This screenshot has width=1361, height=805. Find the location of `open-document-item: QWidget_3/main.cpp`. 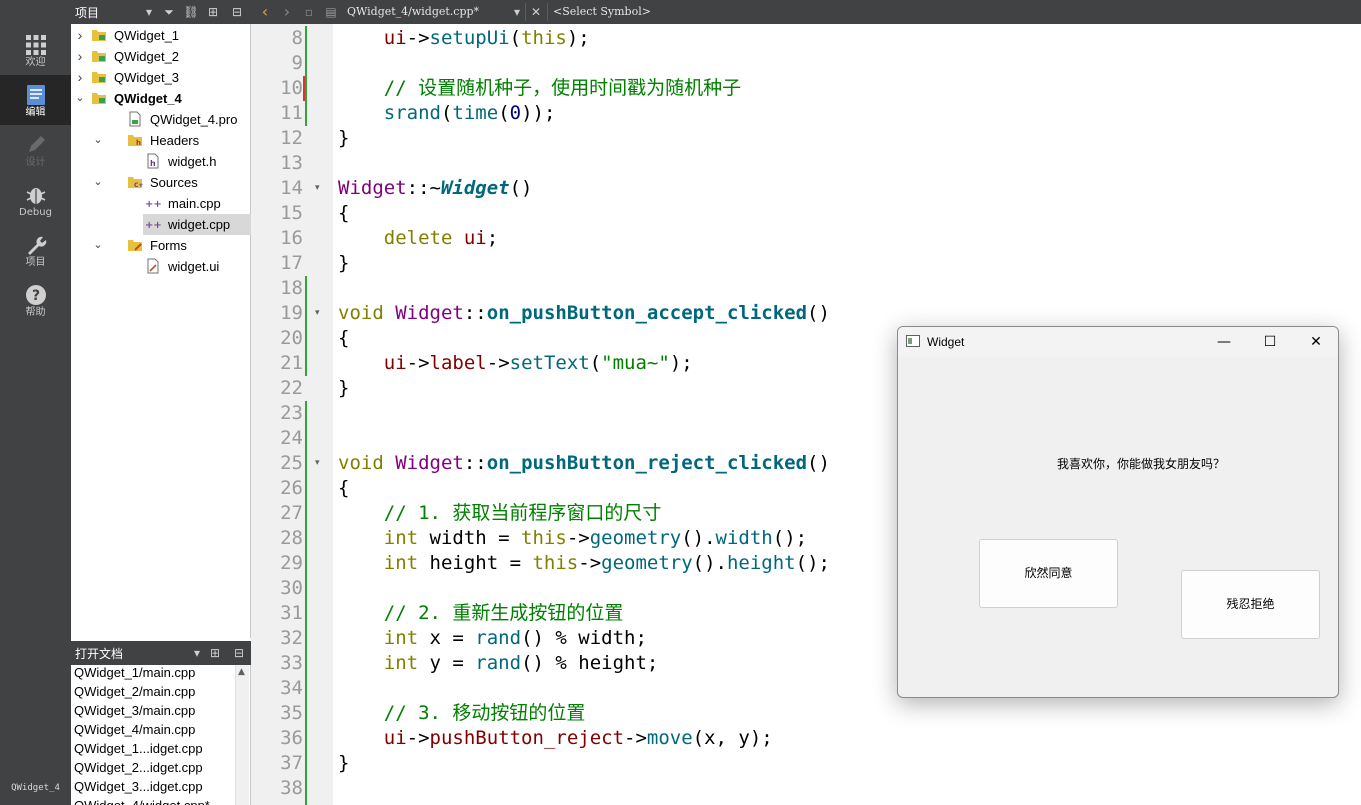

open-document-item: QWidget_3/main.cpp is located at coordinates (134, 712).